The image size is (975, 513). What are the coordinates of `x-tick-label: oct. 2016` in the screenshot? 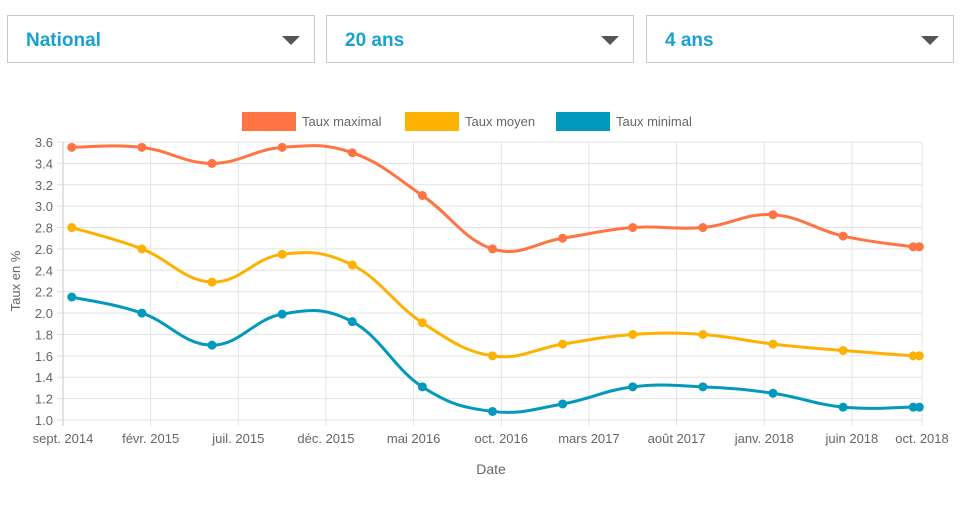 It's located at (502, 438).